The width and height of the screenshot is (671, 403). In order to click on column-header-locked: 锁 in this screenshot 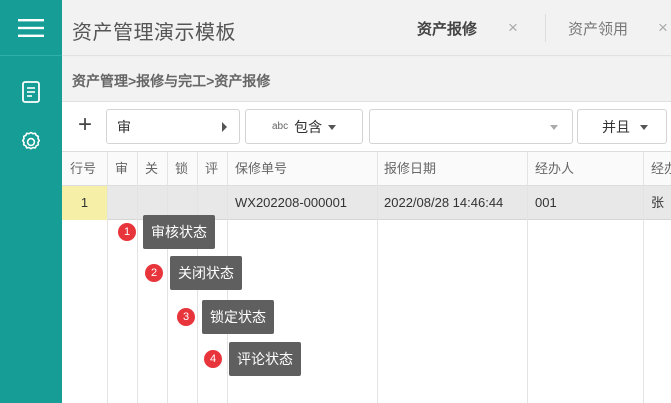, I will do `click(181, 169)`.